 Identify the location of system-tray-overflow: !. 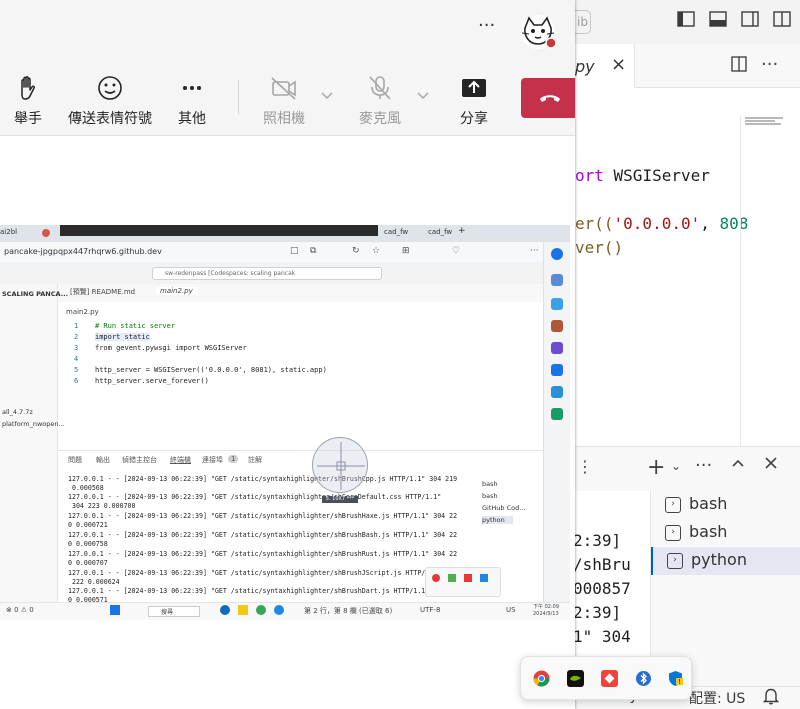
(606, 678).